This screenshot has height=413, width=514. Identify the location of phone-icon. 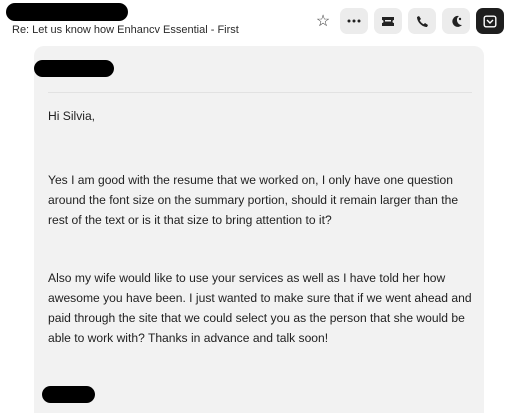
(422, 21).